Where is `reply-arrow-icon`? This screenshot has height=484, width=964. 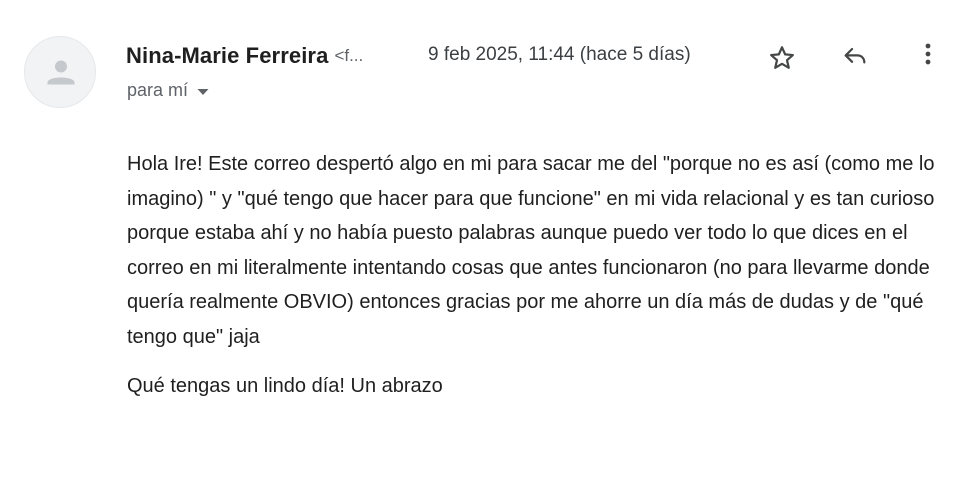
reply-arrow-icon is located at coordinates (855, 55).